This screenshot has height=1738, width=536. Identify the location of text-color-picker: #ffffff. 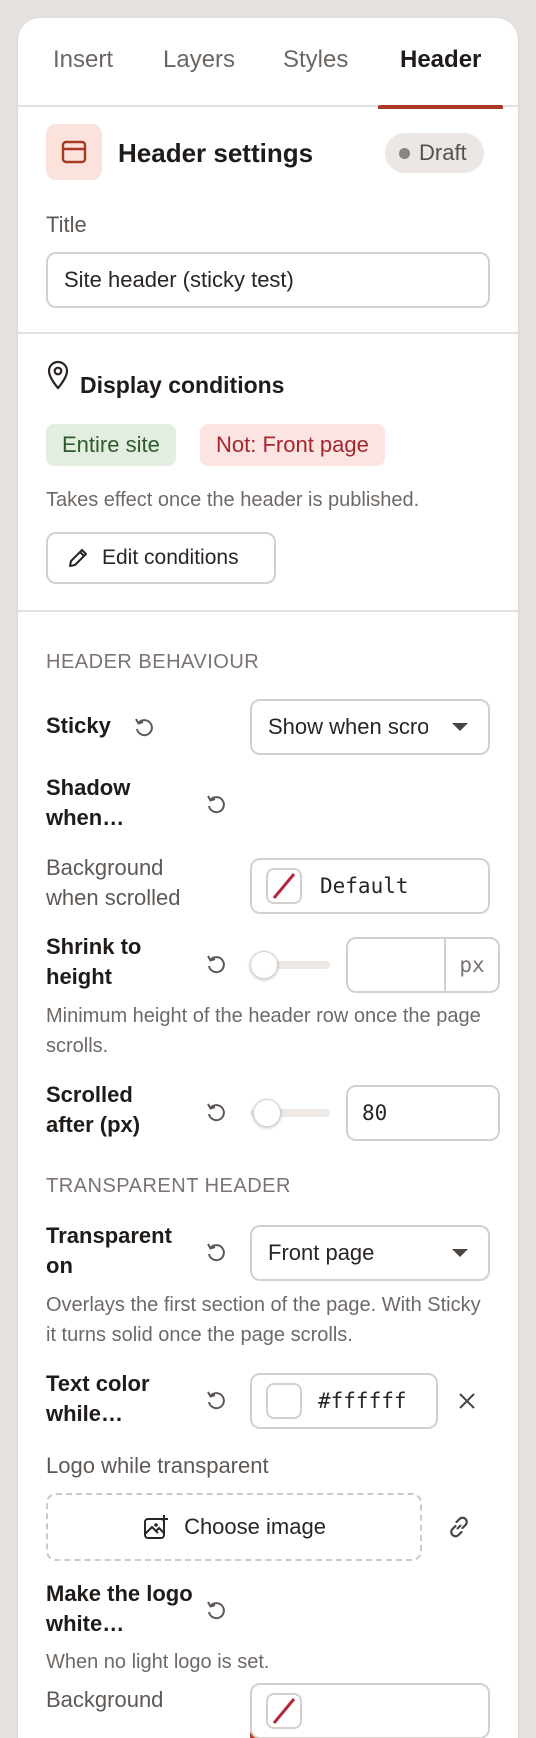
(344, 1401).